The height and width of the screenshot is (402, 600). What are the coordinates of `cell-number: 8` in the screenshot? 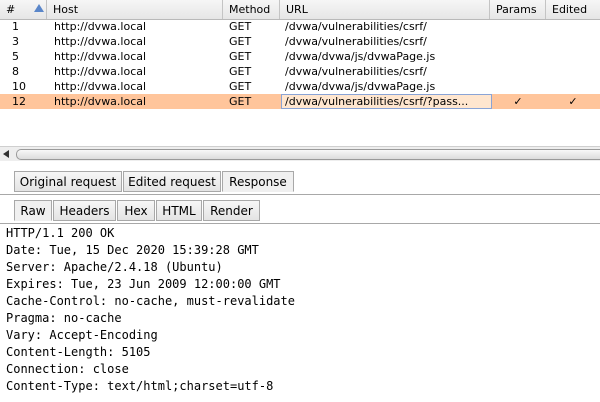 It's located at (15, 71).